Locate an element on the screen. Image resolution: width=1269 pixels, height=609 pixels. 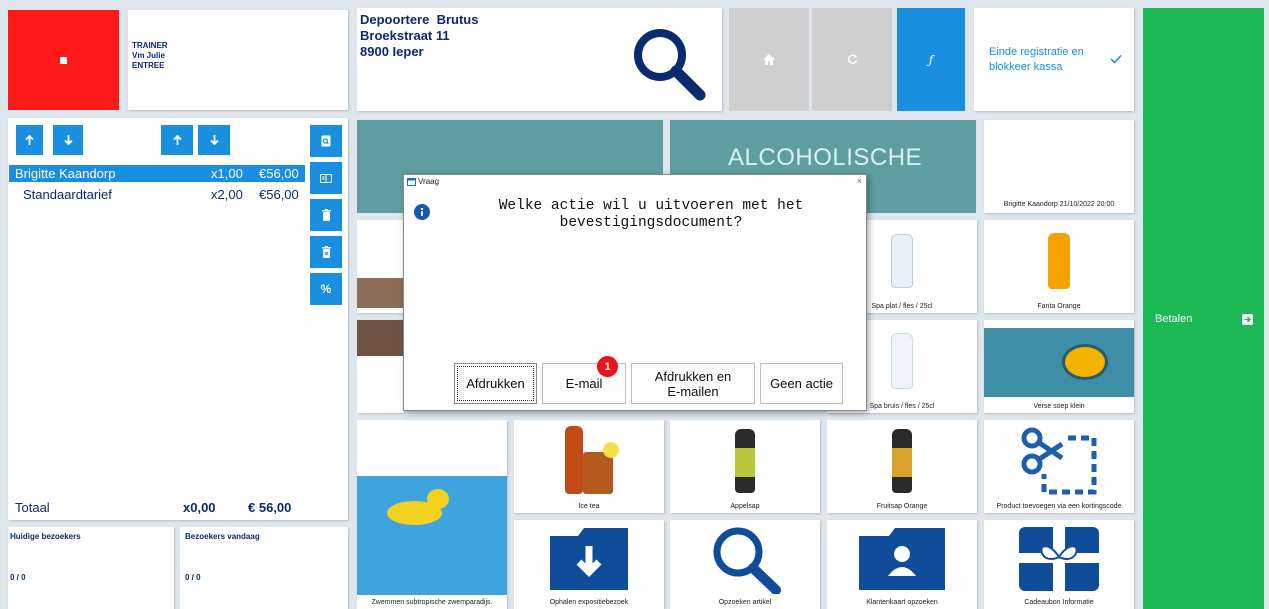
no-action-button: Geen actie is located at coordinates (801, 383).